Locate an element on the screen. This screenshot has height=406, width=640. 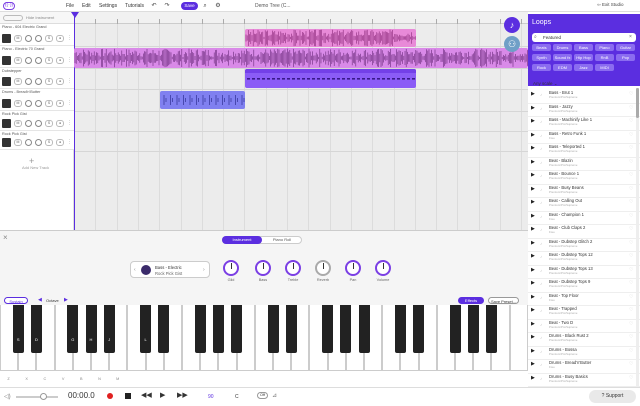
octave-up-icon: ▶ is located at coordinates (66, 300).